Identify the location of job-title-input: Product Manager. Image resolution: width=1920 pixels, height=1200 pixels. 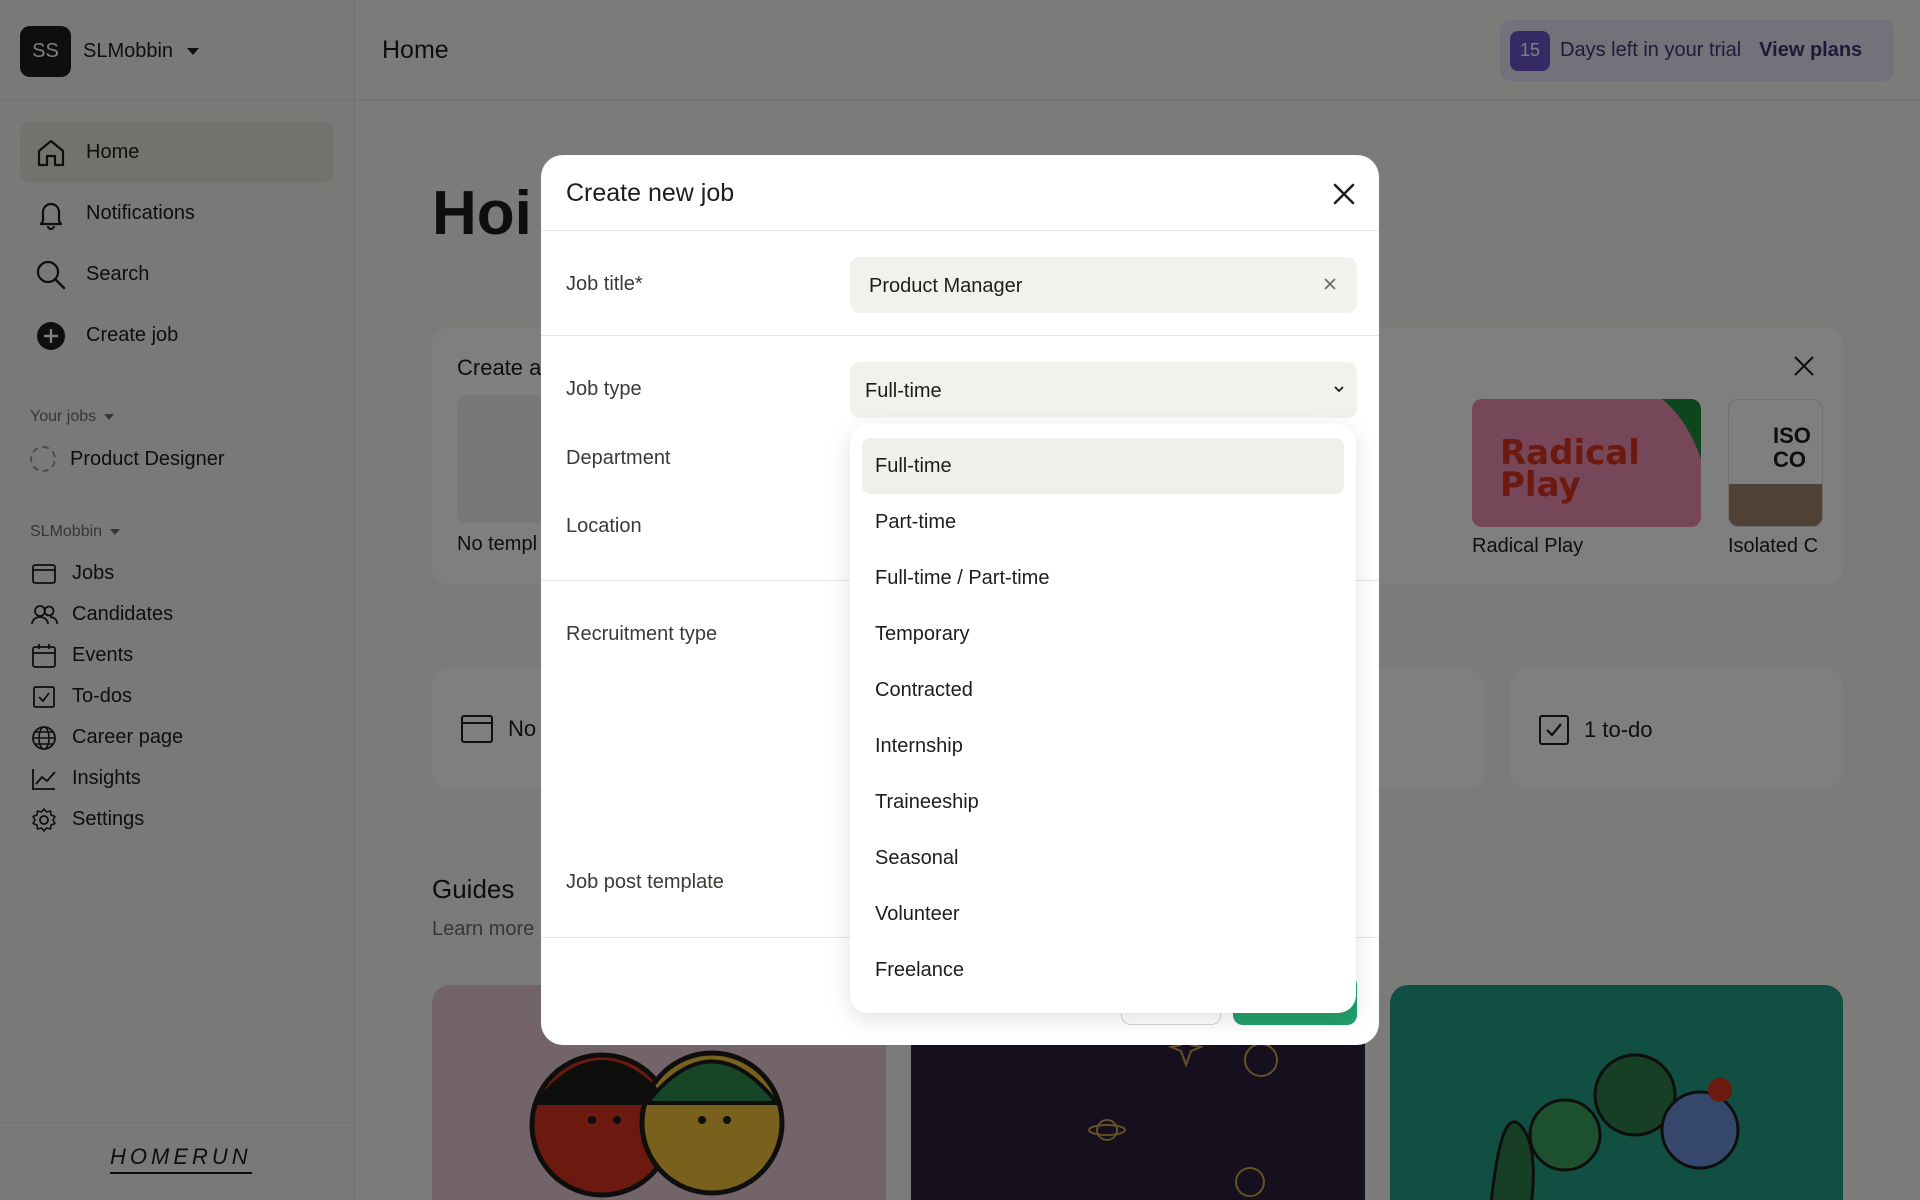
(1103, 285).